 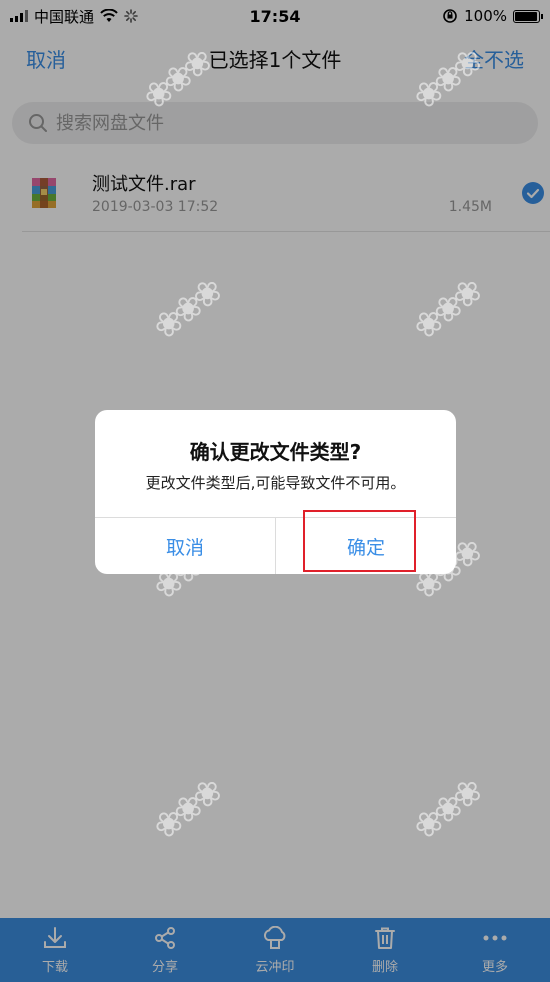 What do you see at coordinates (185, 546) in the screenshot?
I see `dialog-cancel-button: 取消` at bounding box center [185, 546].